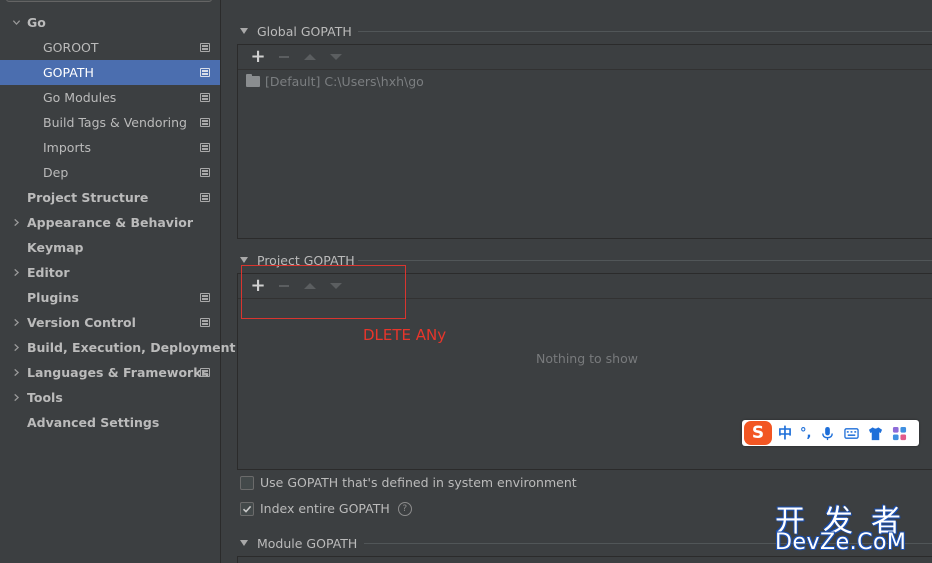  Describe the element at coordinates (88, 197) in the screenshot. I see `sidebar-item-label: Project Structure` at that location.